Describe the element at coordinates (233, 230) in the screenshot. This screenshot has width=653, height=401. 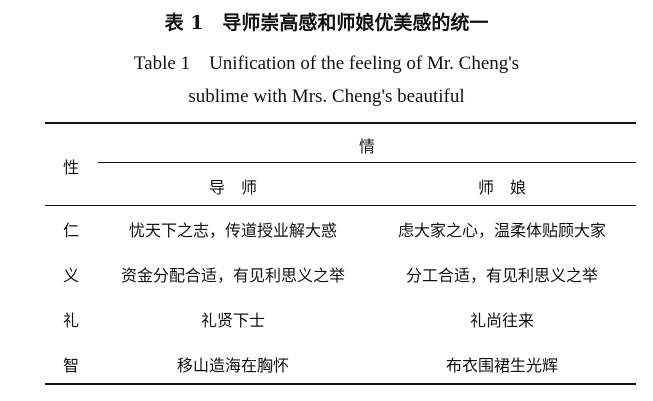
I see `table-cell: 忧天下之志，传道授业解大惑` at that location.